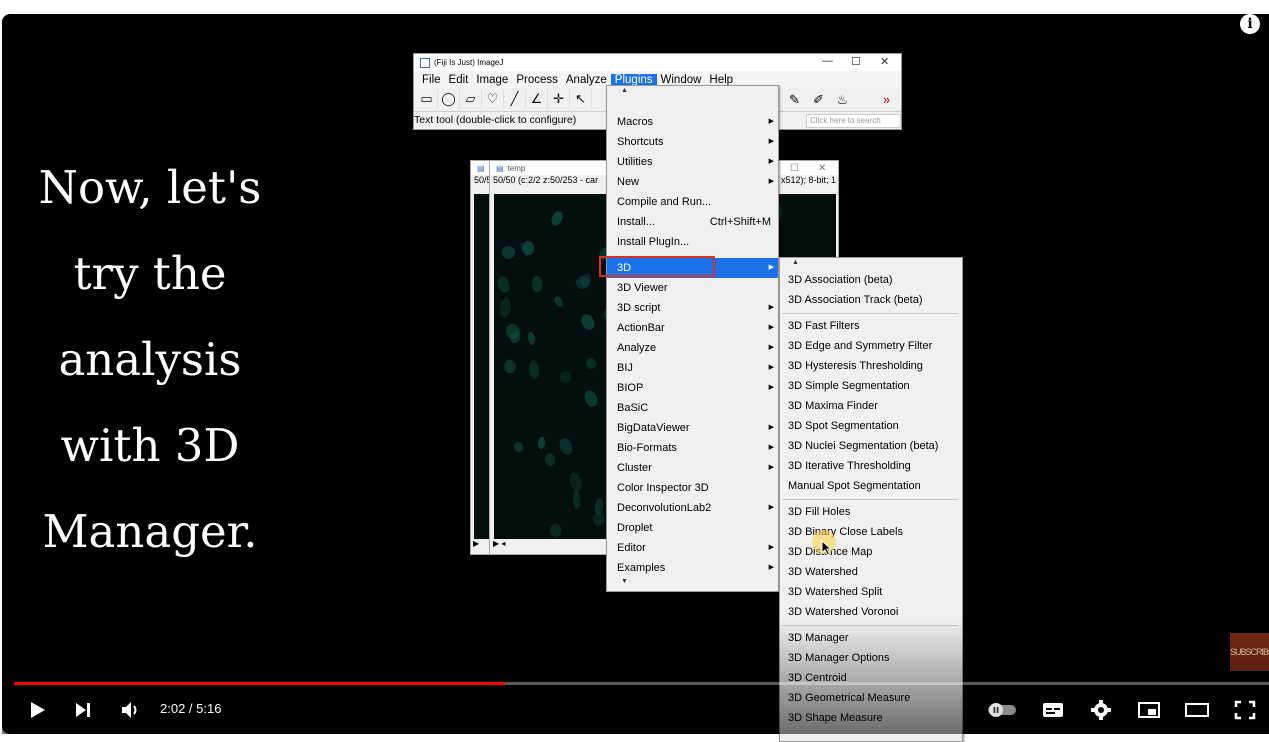 The width and height of the screenshot is (1269, 742). Describe the element at coordinates (871, 326) in the screenshot. I see `submenu-item: 3D Fast Filters` at that location.